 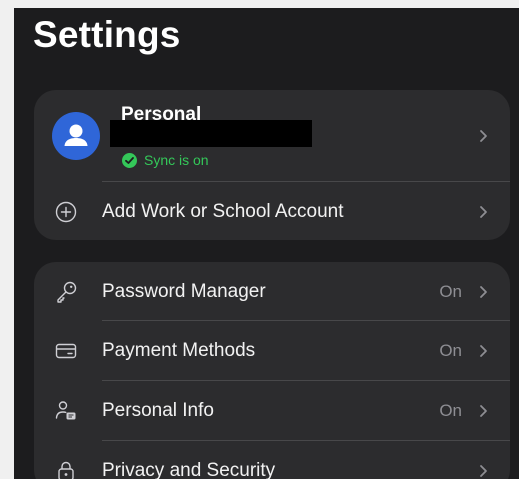 I want to click on password-manager-label: Password Manager, so click(x=184, y=291).